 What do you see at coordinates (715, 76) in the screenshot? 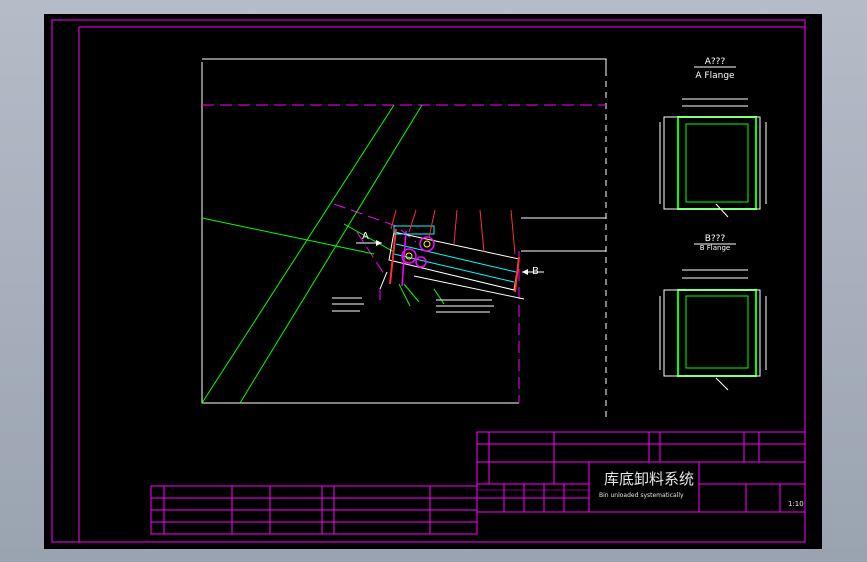
I see `flange-a-subtitle: A Flange` at bounding box center [715, 76].